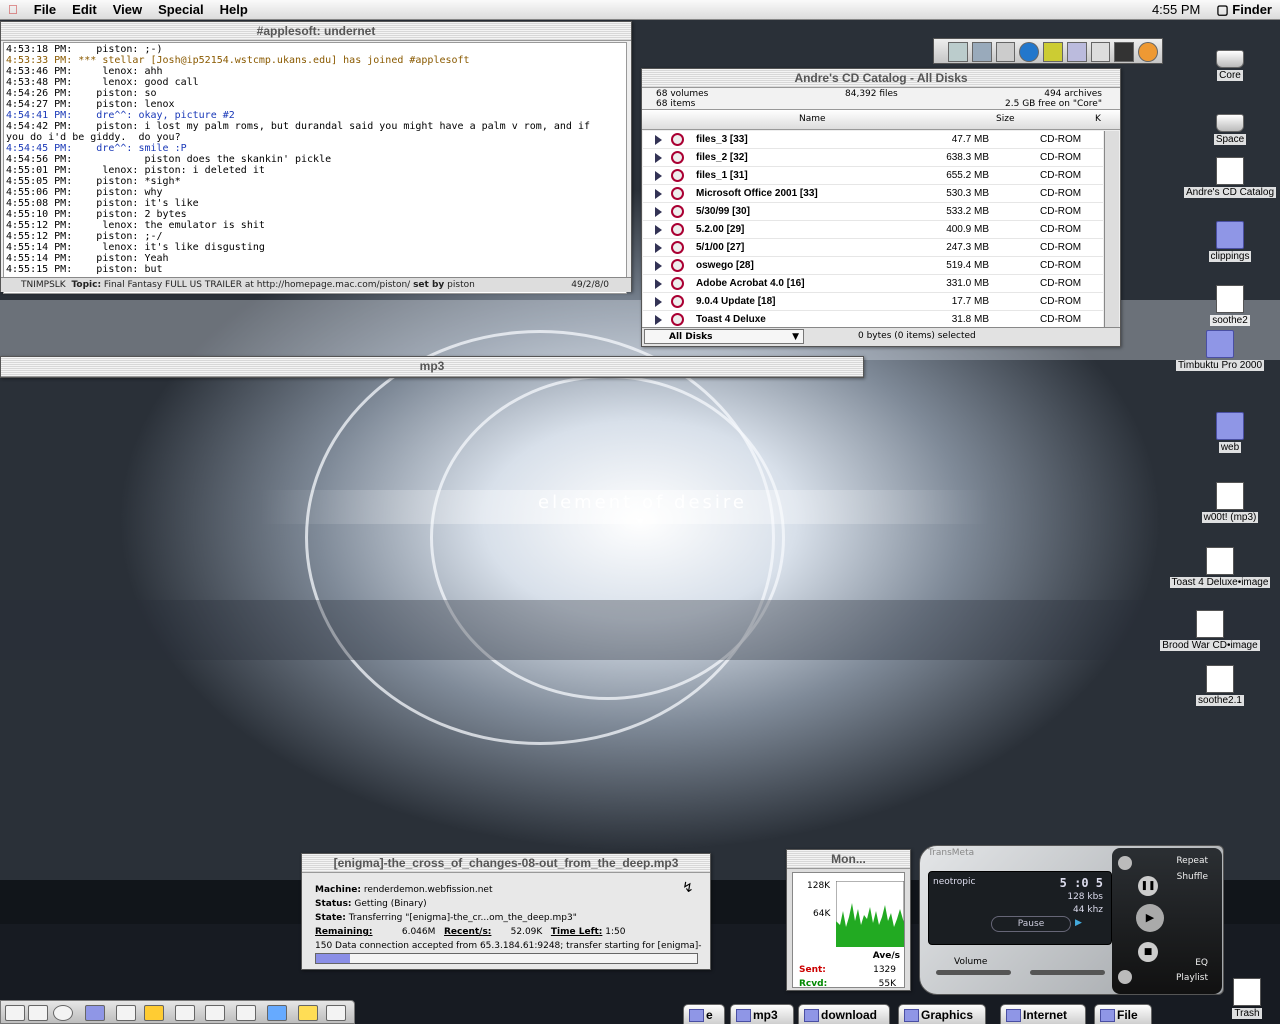  Describe the element at coordinates (185, 1013) in the screenshot. I see `printer-icon` at that location.